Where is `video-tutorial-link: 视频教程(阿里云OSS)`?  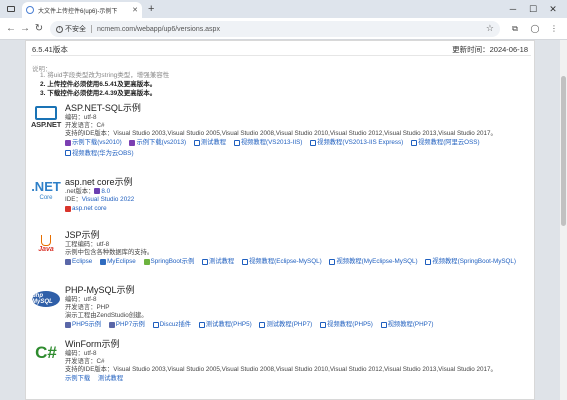 video-tutorial-link: 视频教程(阿里云OSS) is located at coordinates (445, 142).